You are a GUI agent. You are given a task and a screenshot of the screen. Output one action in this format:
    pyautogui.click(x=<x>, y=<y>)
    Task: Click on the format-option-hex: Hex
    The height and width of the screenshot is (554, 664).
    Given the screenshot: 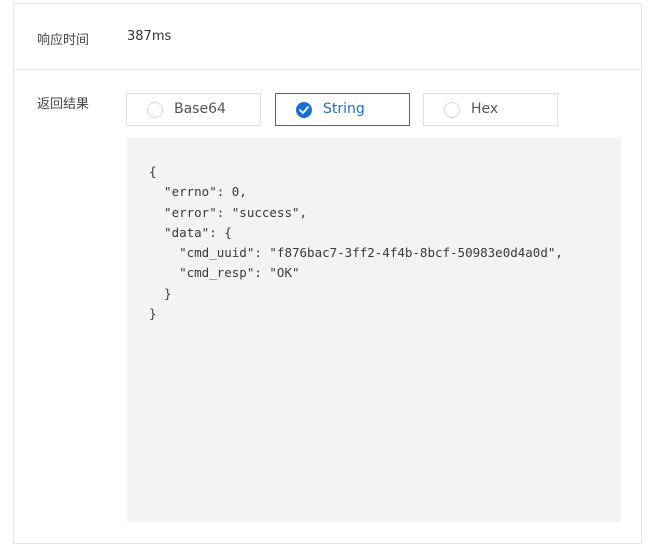 What is the action you would take?
    pyautogui.click(x=490, y=109)
    